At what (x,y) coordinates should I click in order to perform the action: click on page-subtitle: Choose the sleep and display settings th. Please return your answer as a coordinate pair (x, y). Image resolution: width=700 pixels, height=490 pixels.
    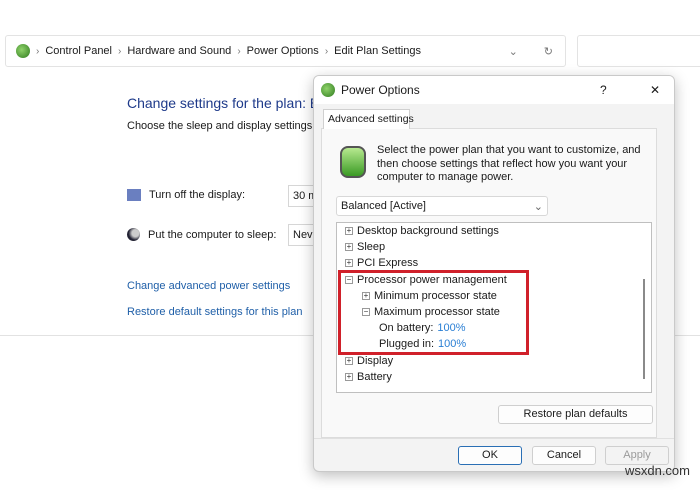
    Looking at the image, I should click on (226, 126).